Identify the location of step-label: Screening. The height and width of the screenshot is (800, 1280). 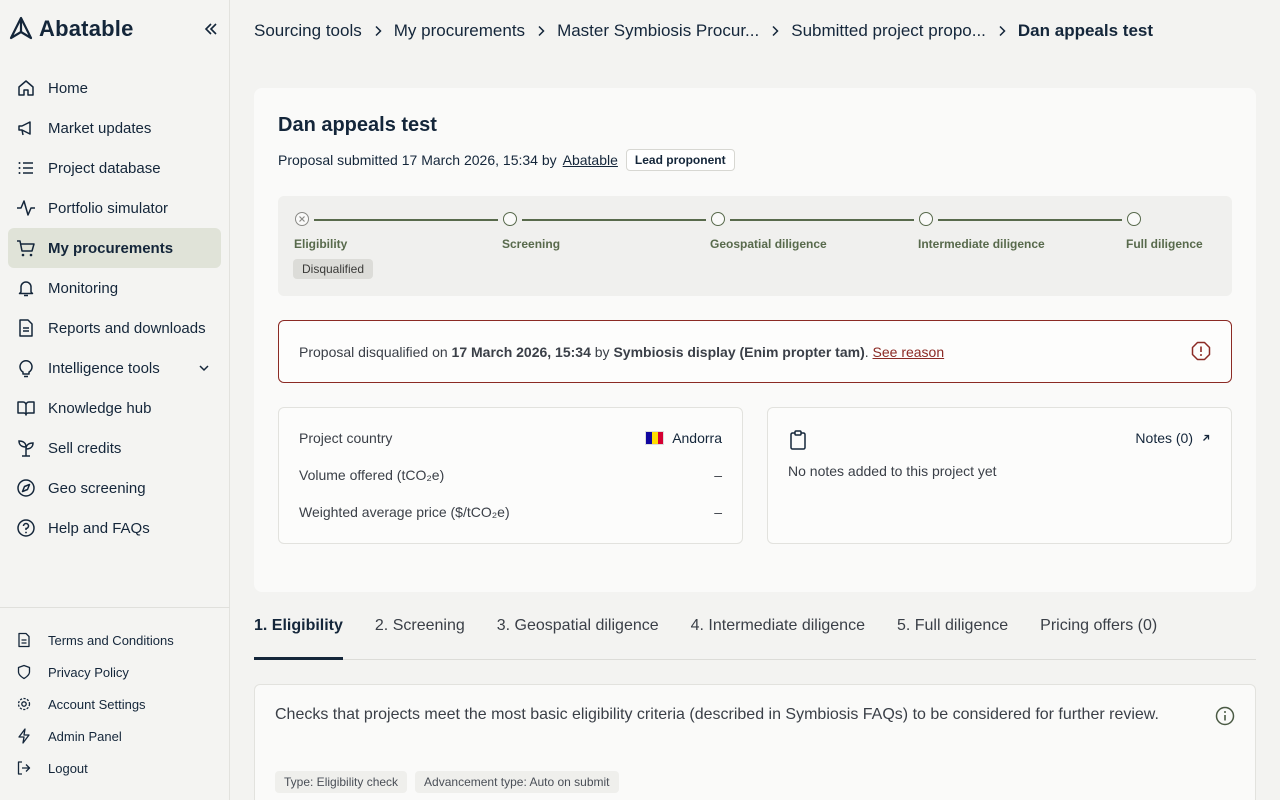
(531, 244).